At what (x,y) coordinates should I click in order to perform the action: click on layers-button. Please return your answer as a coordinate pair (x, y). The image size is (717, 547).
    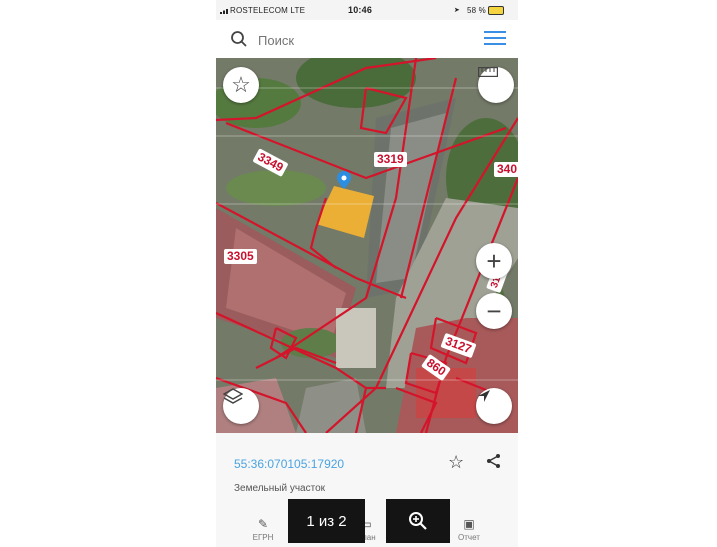
    Looking at the image, I should click on (241, 406).